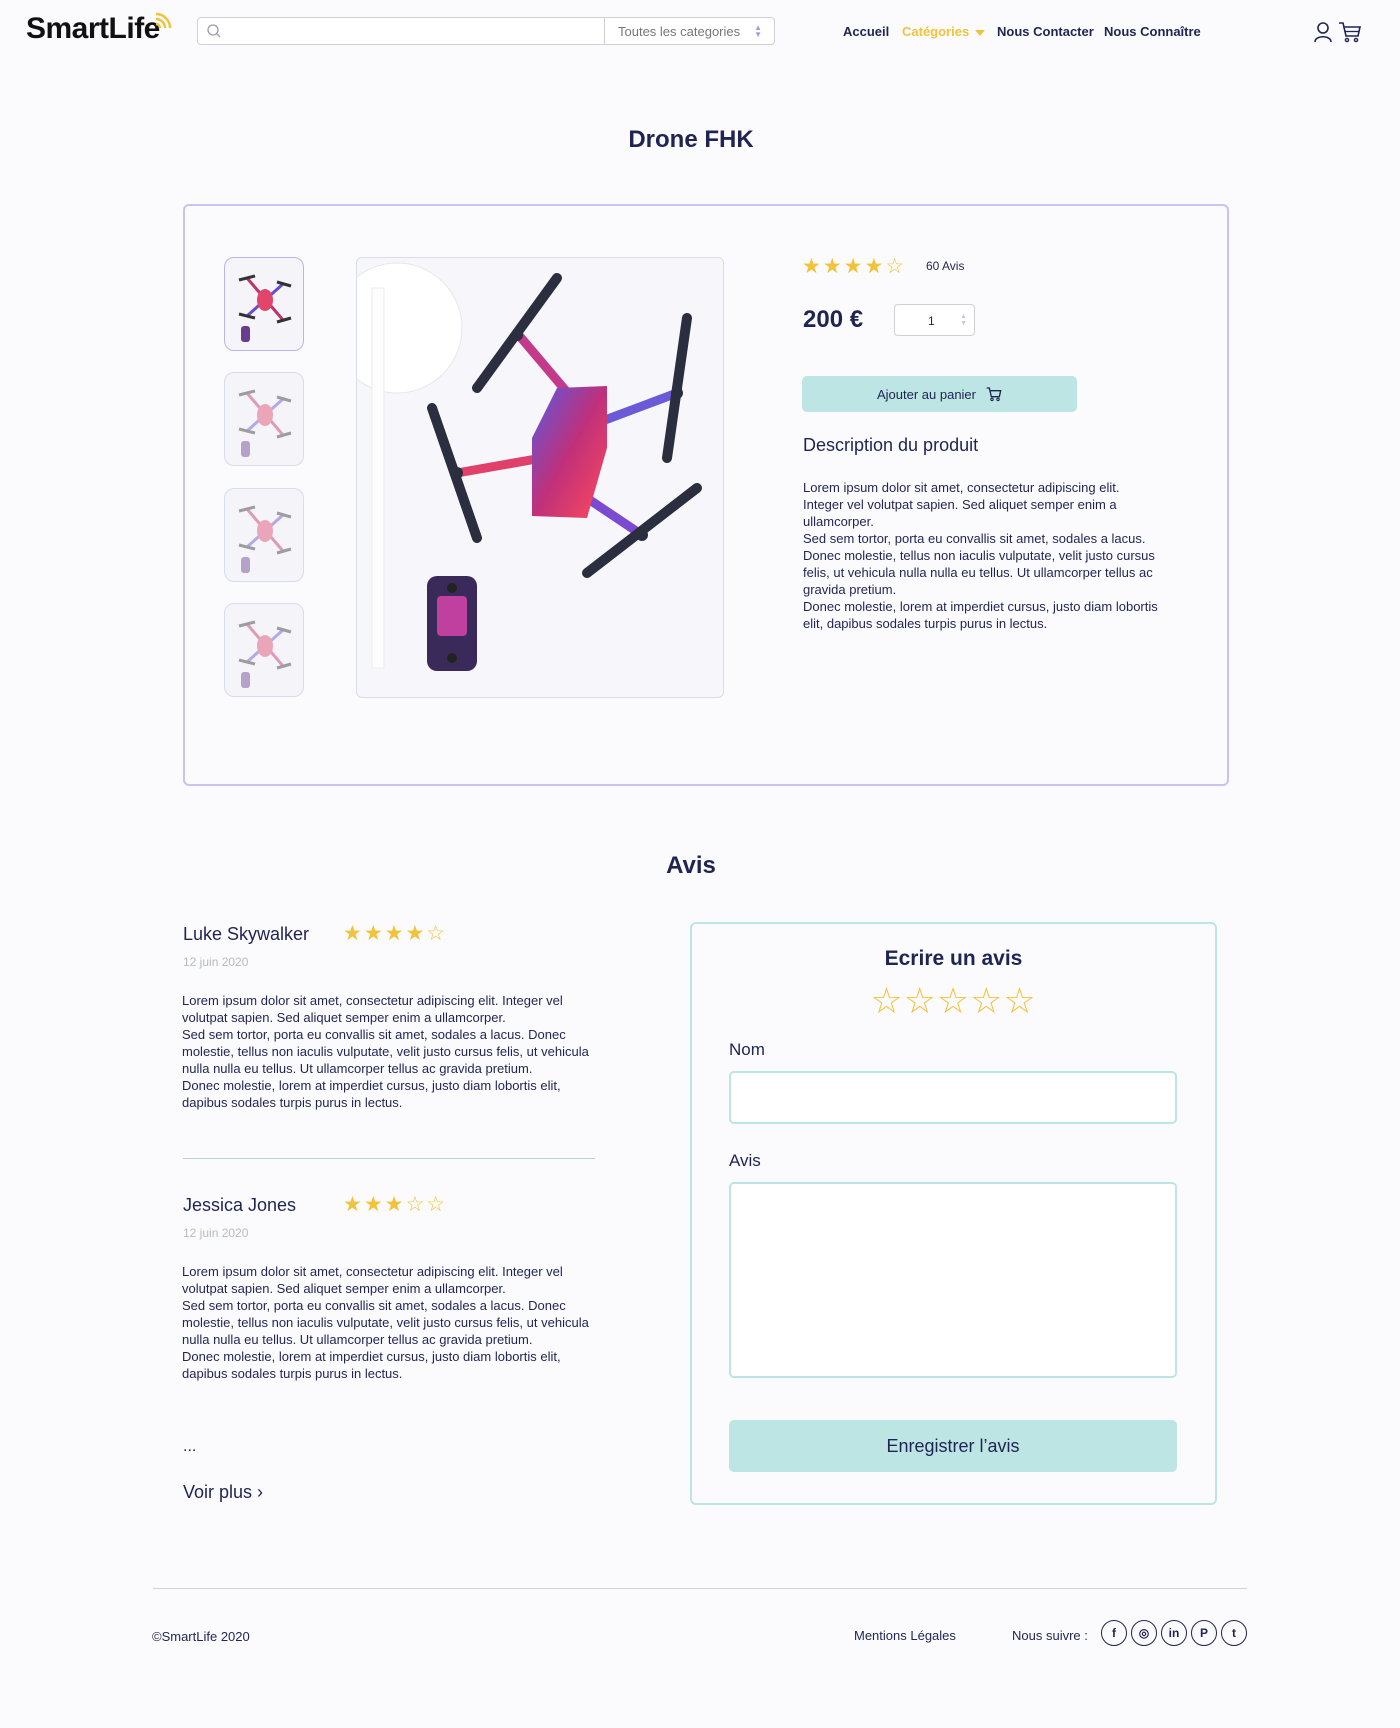 Image resolution: width=1400 pixels, height=1728 pixels. I want to click on description-title: Description du produit, so click(891, 445).